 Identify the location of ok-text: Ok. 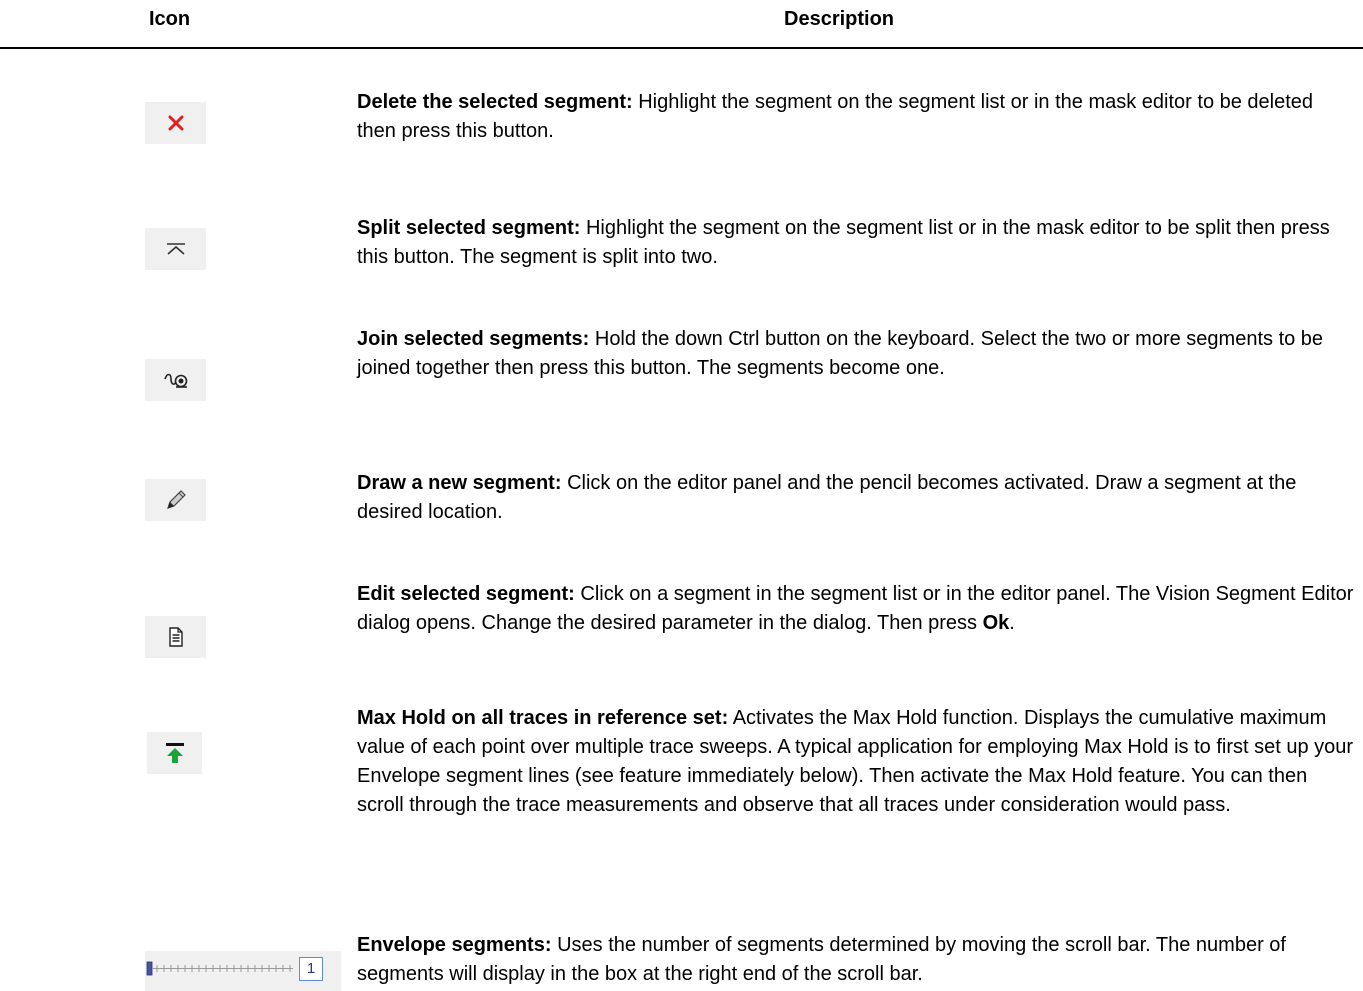
(996, 623).